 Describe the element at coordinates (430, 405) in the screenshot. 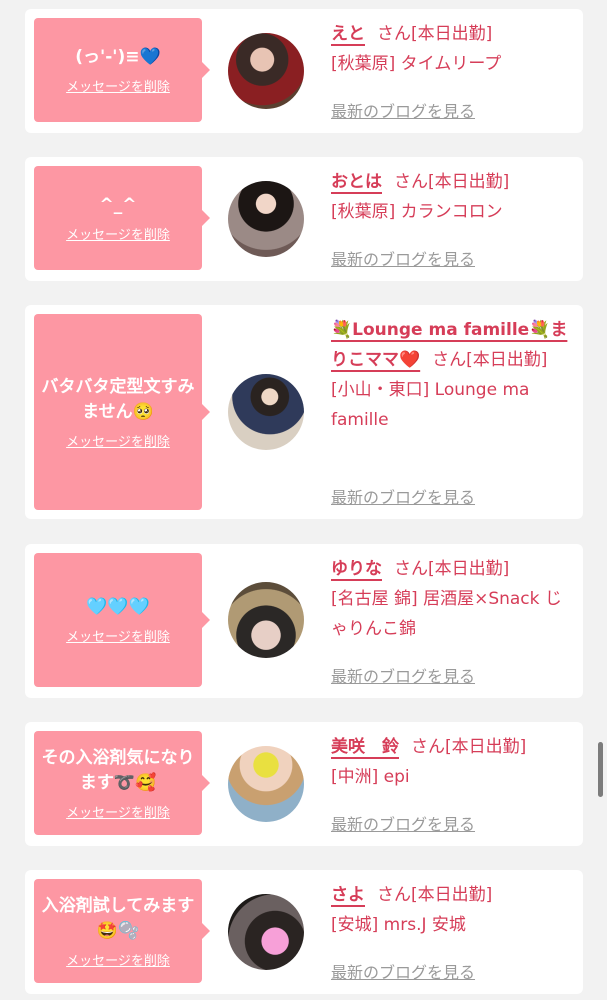

I see `shop-name: [小山・東口] Lounge ma famille` at that location.